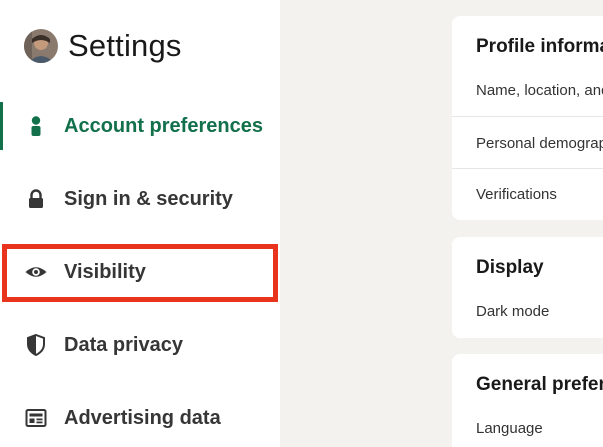 The height and width of the screenshot is (447, 603). I want to click on display-card: Display Dark mode, so click(527, 287).